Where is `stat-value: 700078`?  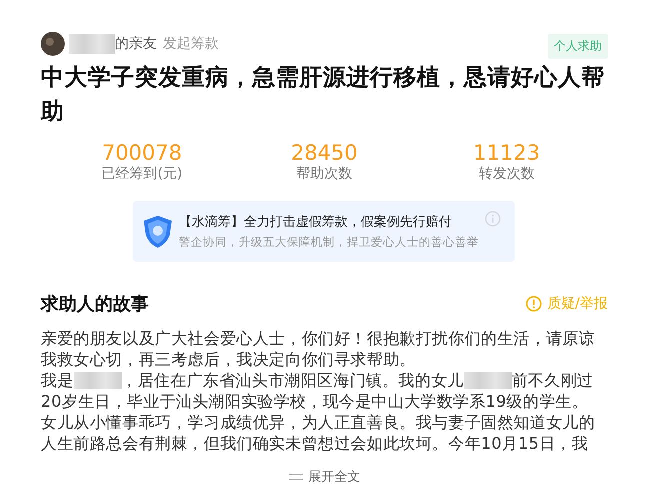
stat-value: 700078 is located at coordinates (142, 153).